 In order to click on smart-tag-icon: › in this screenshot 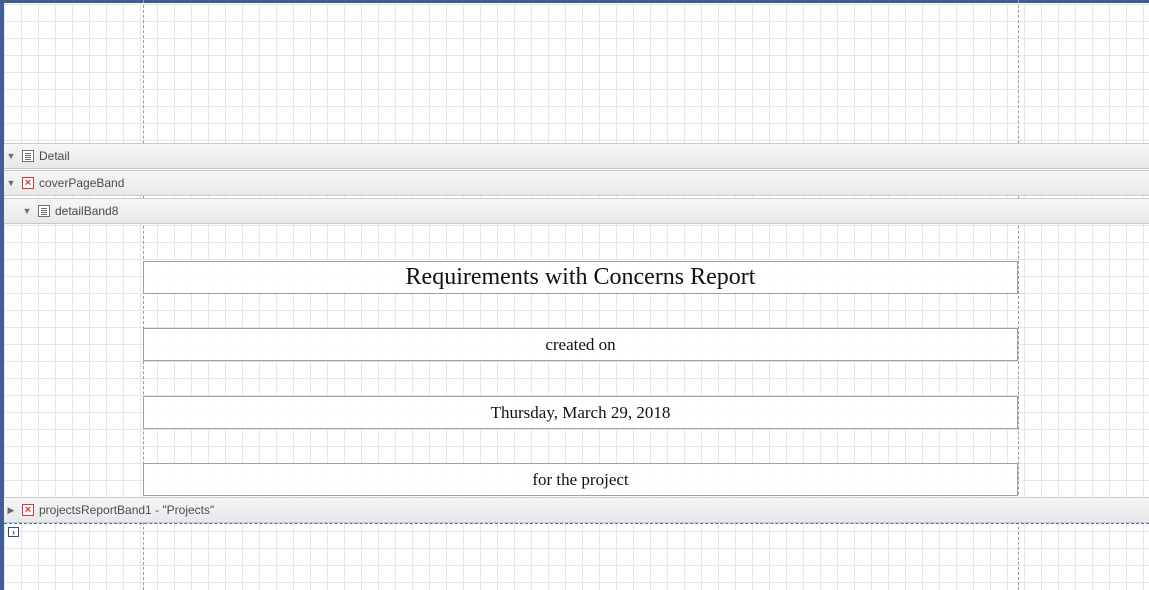, I will do `click(13, 532)`.